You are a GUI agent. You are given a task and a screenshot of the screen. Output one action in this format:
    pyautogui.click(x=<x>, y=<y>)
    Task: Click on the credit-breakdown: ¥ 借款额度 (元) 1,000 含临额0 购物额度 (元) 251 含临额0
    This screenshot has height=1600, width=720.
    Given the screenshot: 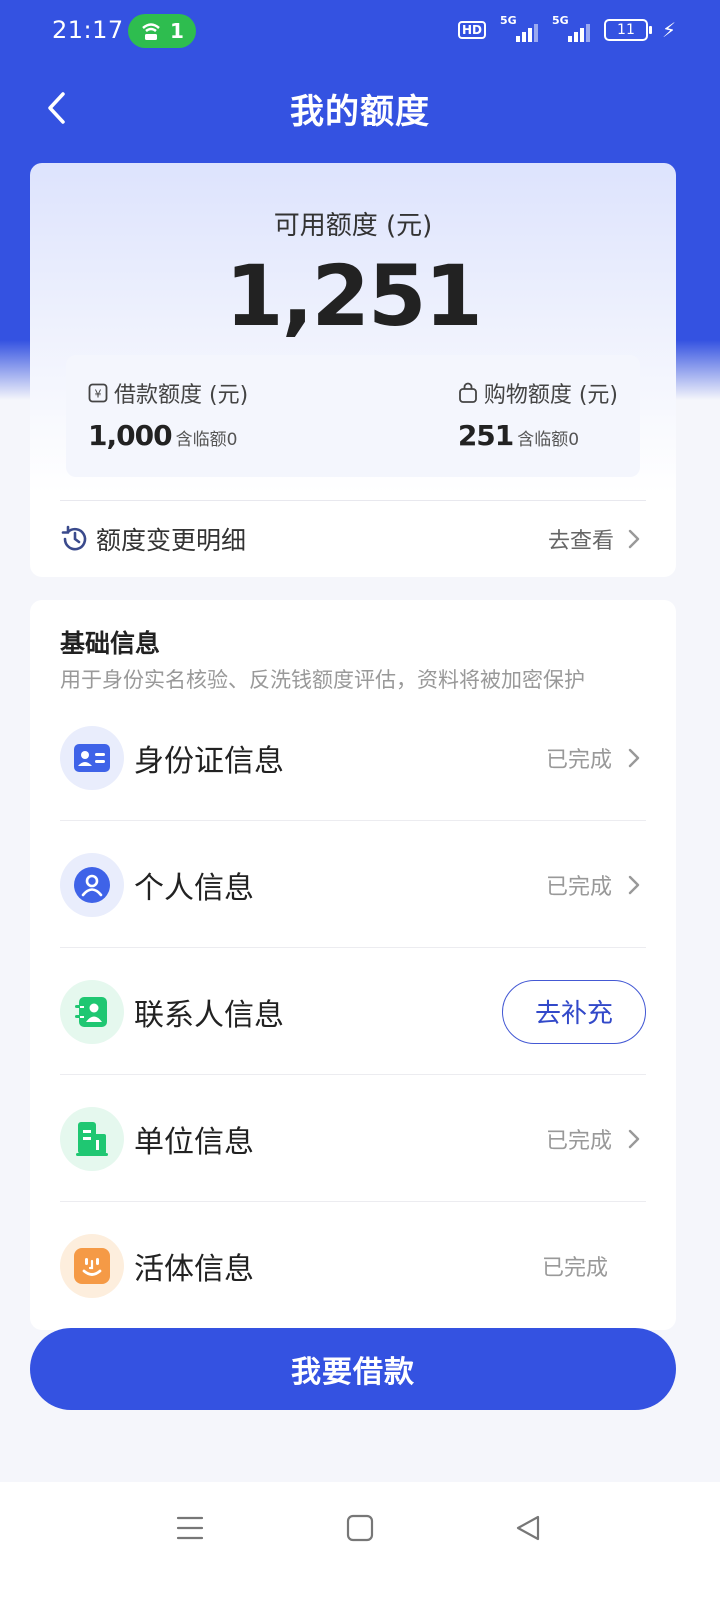 What is the action you would take?
    pyautogui.click(x=353, y=416)
    